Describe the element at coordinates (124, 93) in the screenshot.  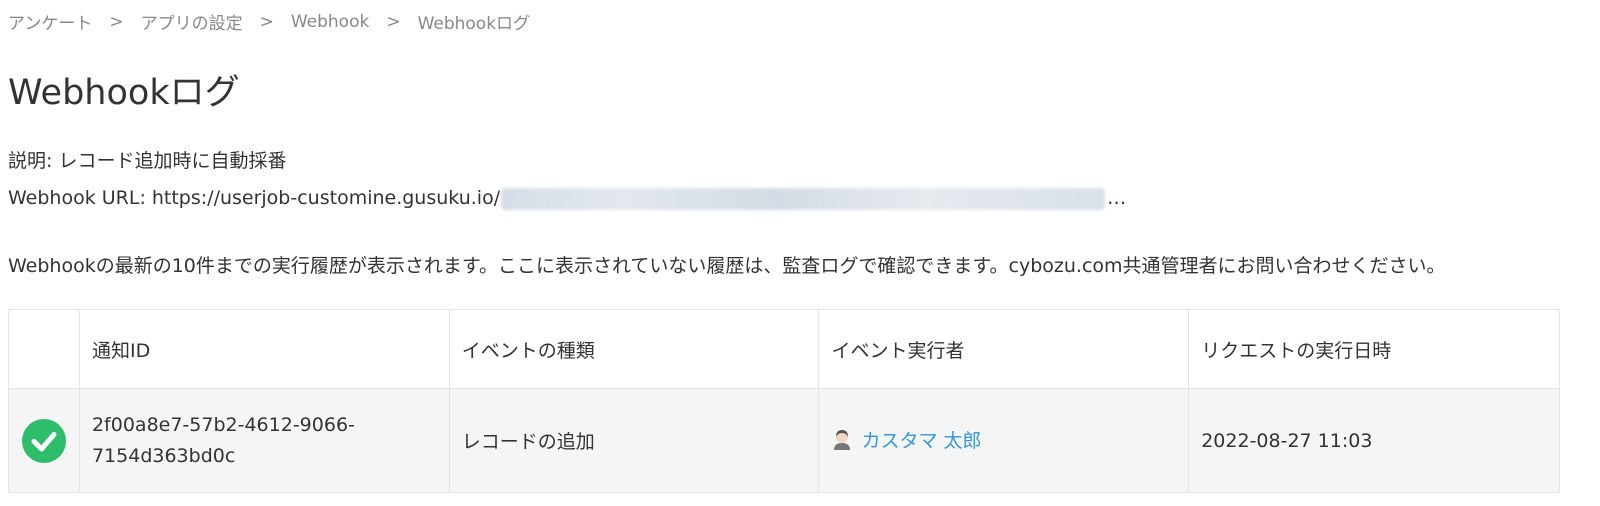
I see `page-title: Webhookログ` at that location.